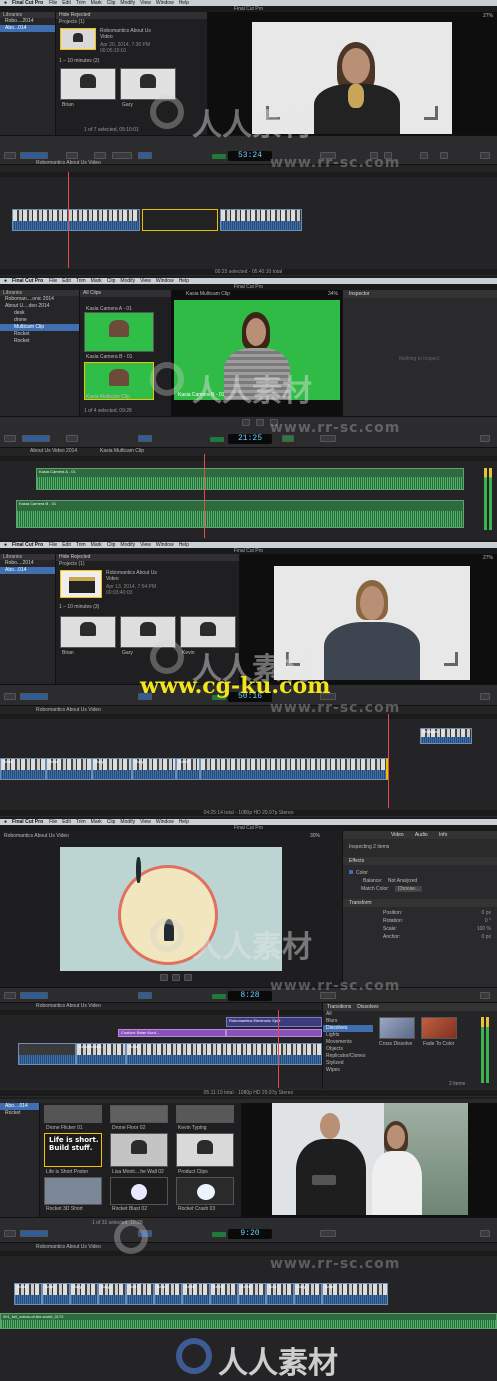 This screenshot has height=1381, width=497. Describe the element at coordinates (420, 861) in the screenshot. I see `effects-header: Effects` at that location.